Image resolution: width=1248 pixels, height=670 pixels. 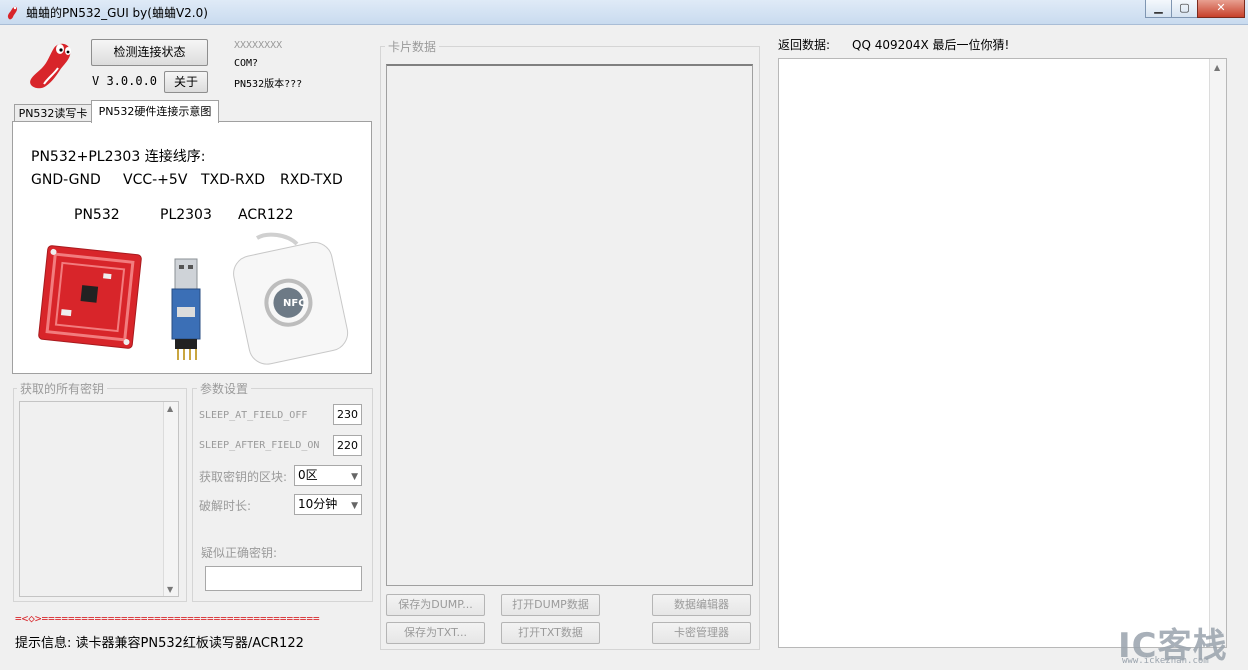 What do you see at coordinates (155, 111) in the screenshot?
I see `tab-hardware-diagram: PN532硬件连接示意图` at bounding box center [155, 111].